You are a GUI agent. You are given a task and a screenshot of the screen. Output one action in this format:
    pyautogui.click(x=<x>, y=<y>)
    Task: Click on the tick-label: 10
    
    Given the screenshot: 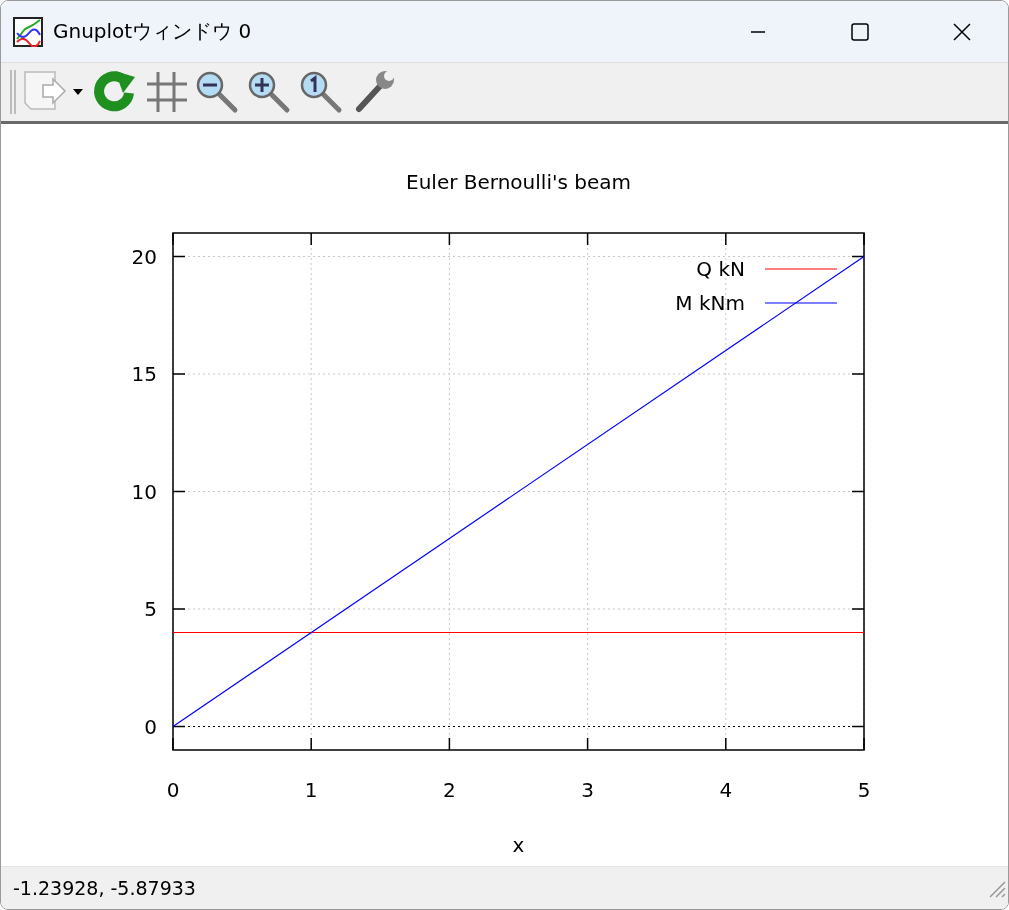 What is the action you would take?
    pyautogui.click(x=144, y=491)
    